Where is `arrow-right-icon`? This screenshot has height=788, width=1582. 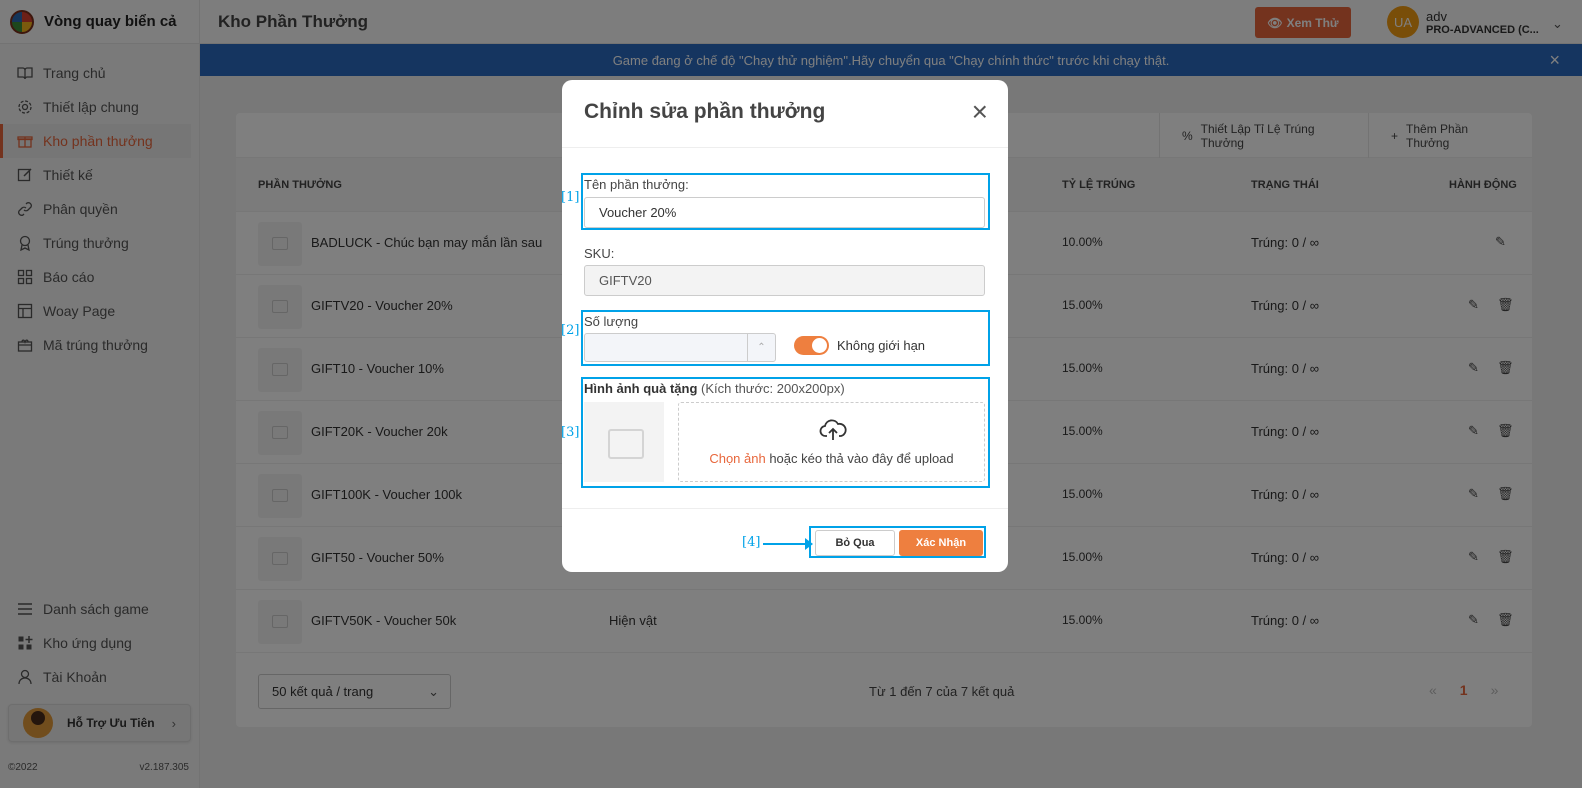 arrow-right-icon is located at coordinates (788, 544).